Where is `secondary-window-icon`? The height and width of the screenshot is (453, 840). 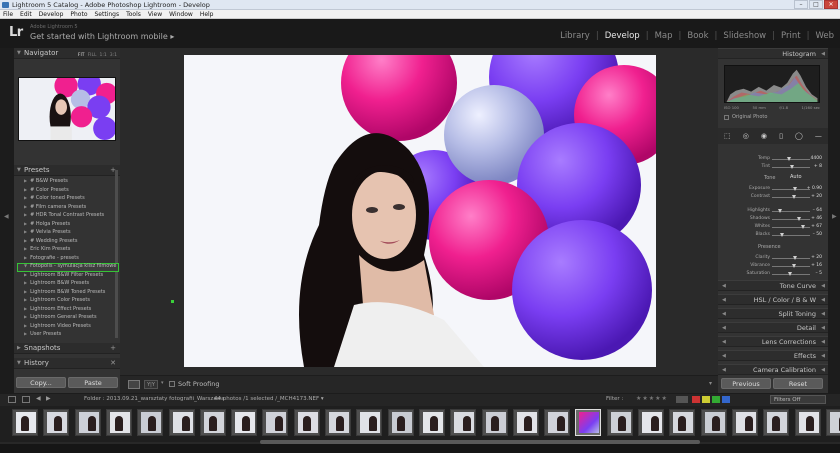
secondary-window-icon is located at coordinates (12, 399).